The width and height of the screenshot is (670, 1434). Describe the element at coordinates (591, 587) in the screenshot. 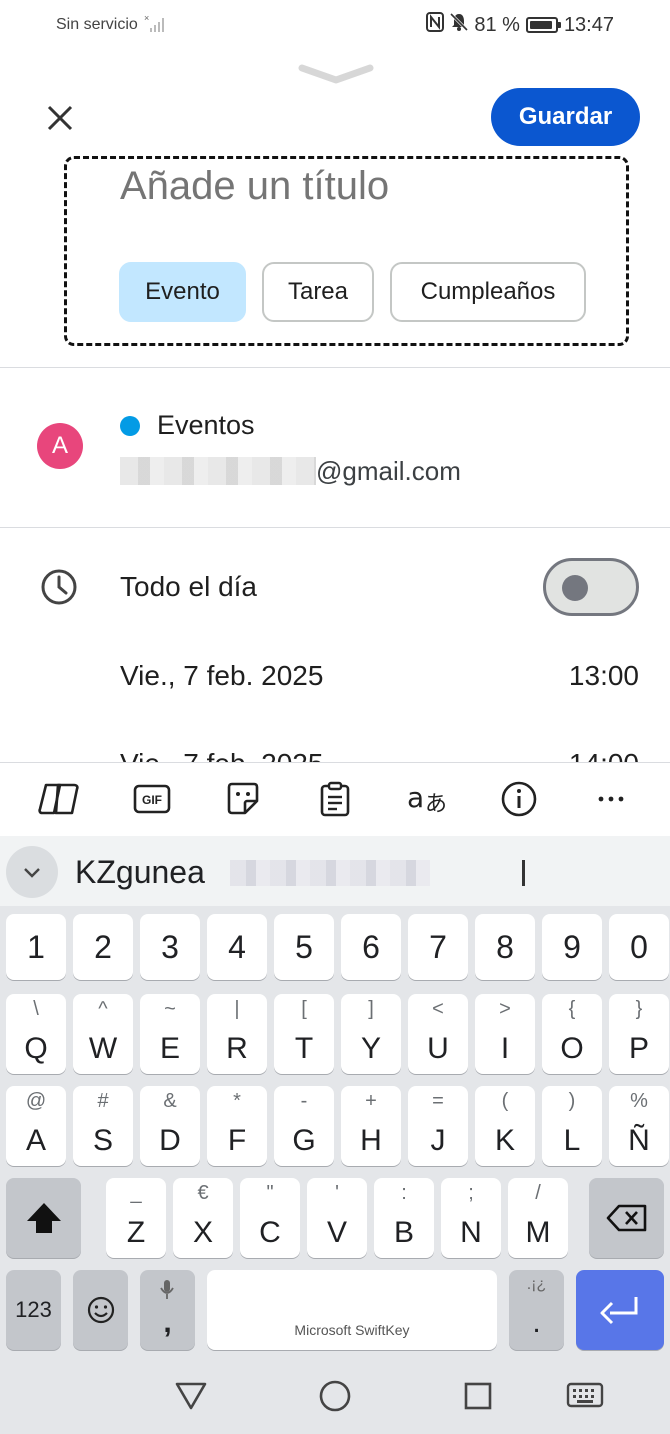

I see `all-day-toggle` at that location.